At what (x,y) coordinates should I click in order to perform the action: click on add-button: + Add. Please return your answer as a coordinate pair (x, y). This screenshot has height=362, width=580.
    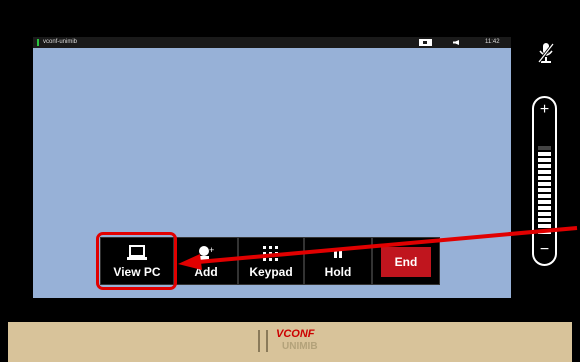
    Looking at the image, I should click on (206, 261).